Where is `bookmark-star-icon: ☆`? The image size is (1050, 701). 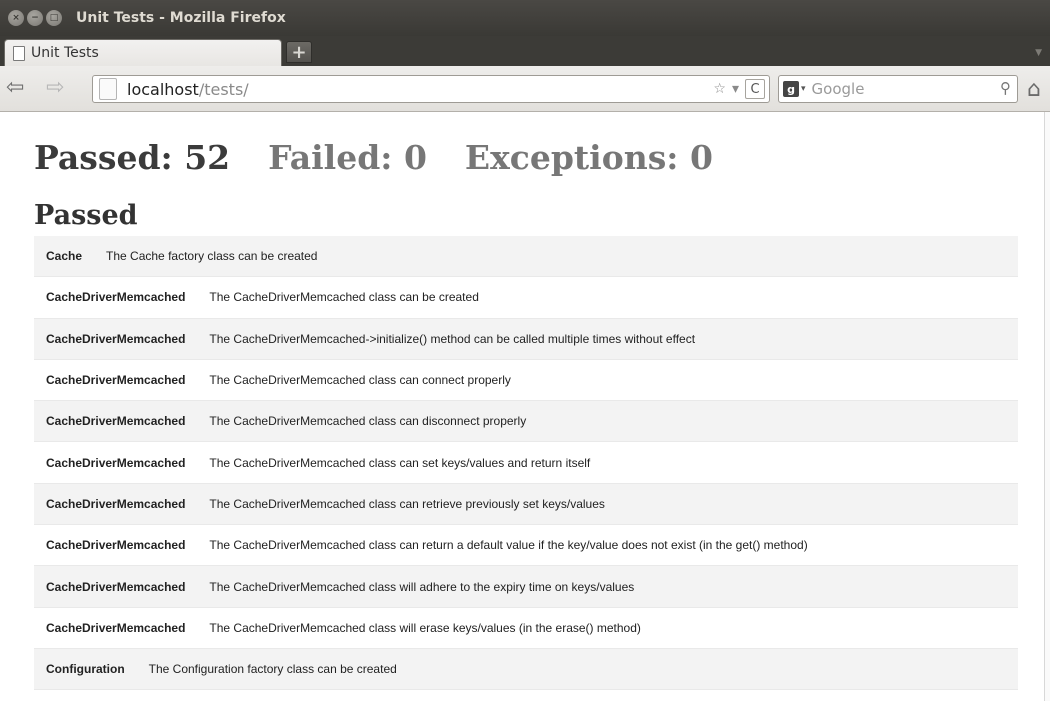
bookmark-star-icon: ☆ is located at coordinates (719, 89).